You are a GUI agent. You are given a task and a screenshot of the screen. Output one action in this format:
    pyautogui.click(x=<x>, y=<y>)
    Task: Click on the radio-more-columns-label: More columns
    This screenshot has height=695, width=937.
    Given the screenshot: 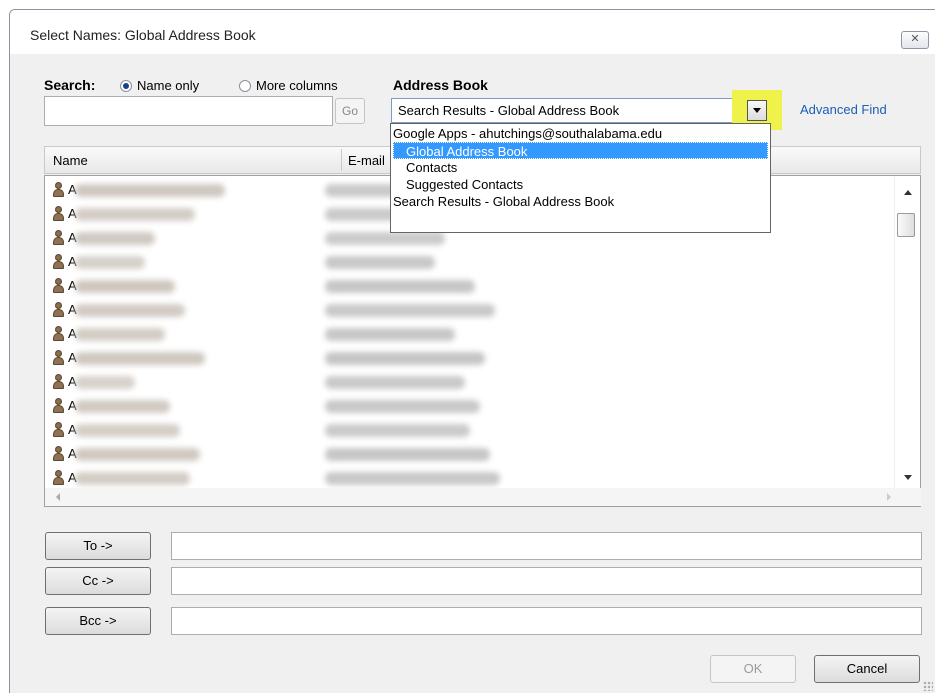 What is the action you would take?
    pyautogui.click(x=297, y=85)
    